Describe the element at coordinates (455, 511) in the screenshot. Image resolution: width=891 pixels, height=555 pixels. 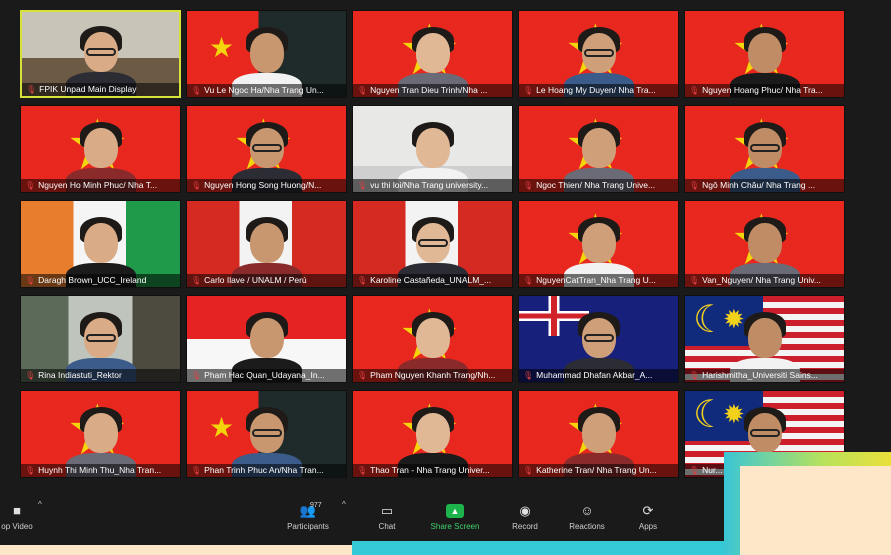
I see `share-arrow-icon: ▲` at that location.